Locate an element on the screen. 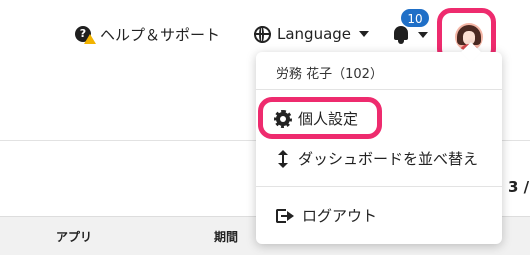 The image size is (530, 255). help-support-label: ヘルプ＆サポート is located at coordinates (160, 34).